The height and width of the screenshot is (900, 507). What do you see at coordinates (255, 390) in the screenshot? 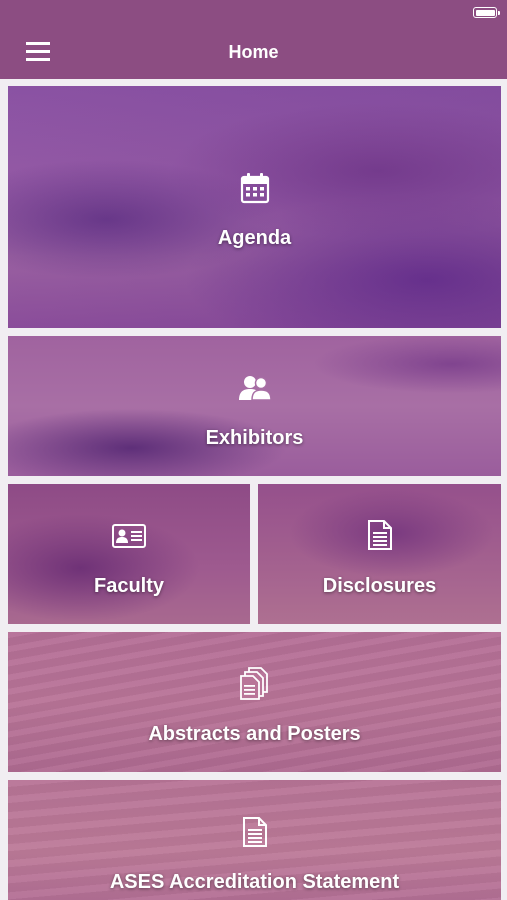
I see `people-icon` at bounding box center [255, 390].